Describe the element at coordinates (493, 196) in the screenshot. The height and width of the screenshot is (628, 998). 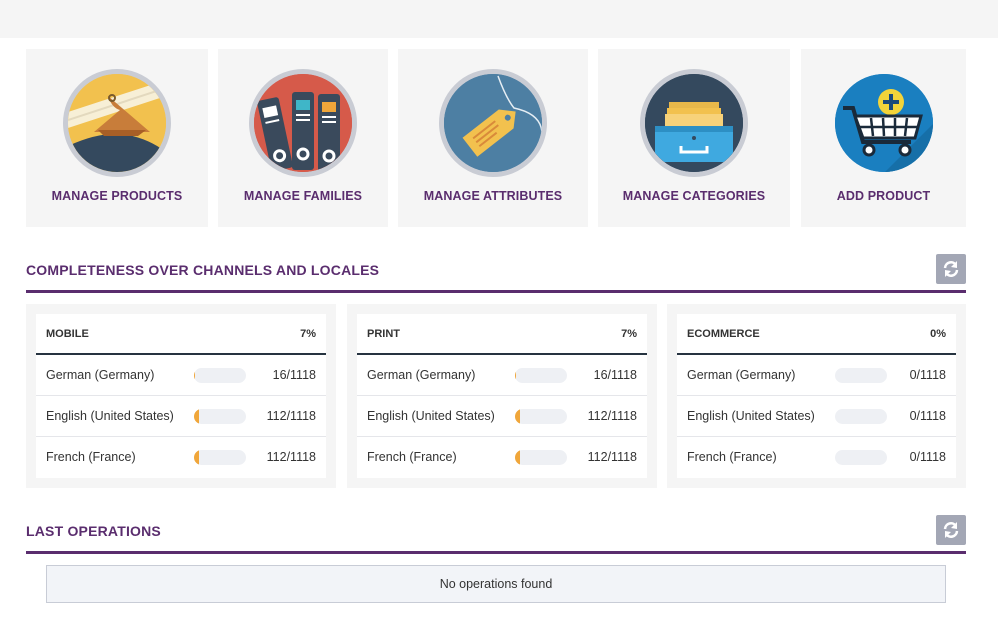
I see `manage-attributes-label: MANAGE ATTRIBUTES` at that location.